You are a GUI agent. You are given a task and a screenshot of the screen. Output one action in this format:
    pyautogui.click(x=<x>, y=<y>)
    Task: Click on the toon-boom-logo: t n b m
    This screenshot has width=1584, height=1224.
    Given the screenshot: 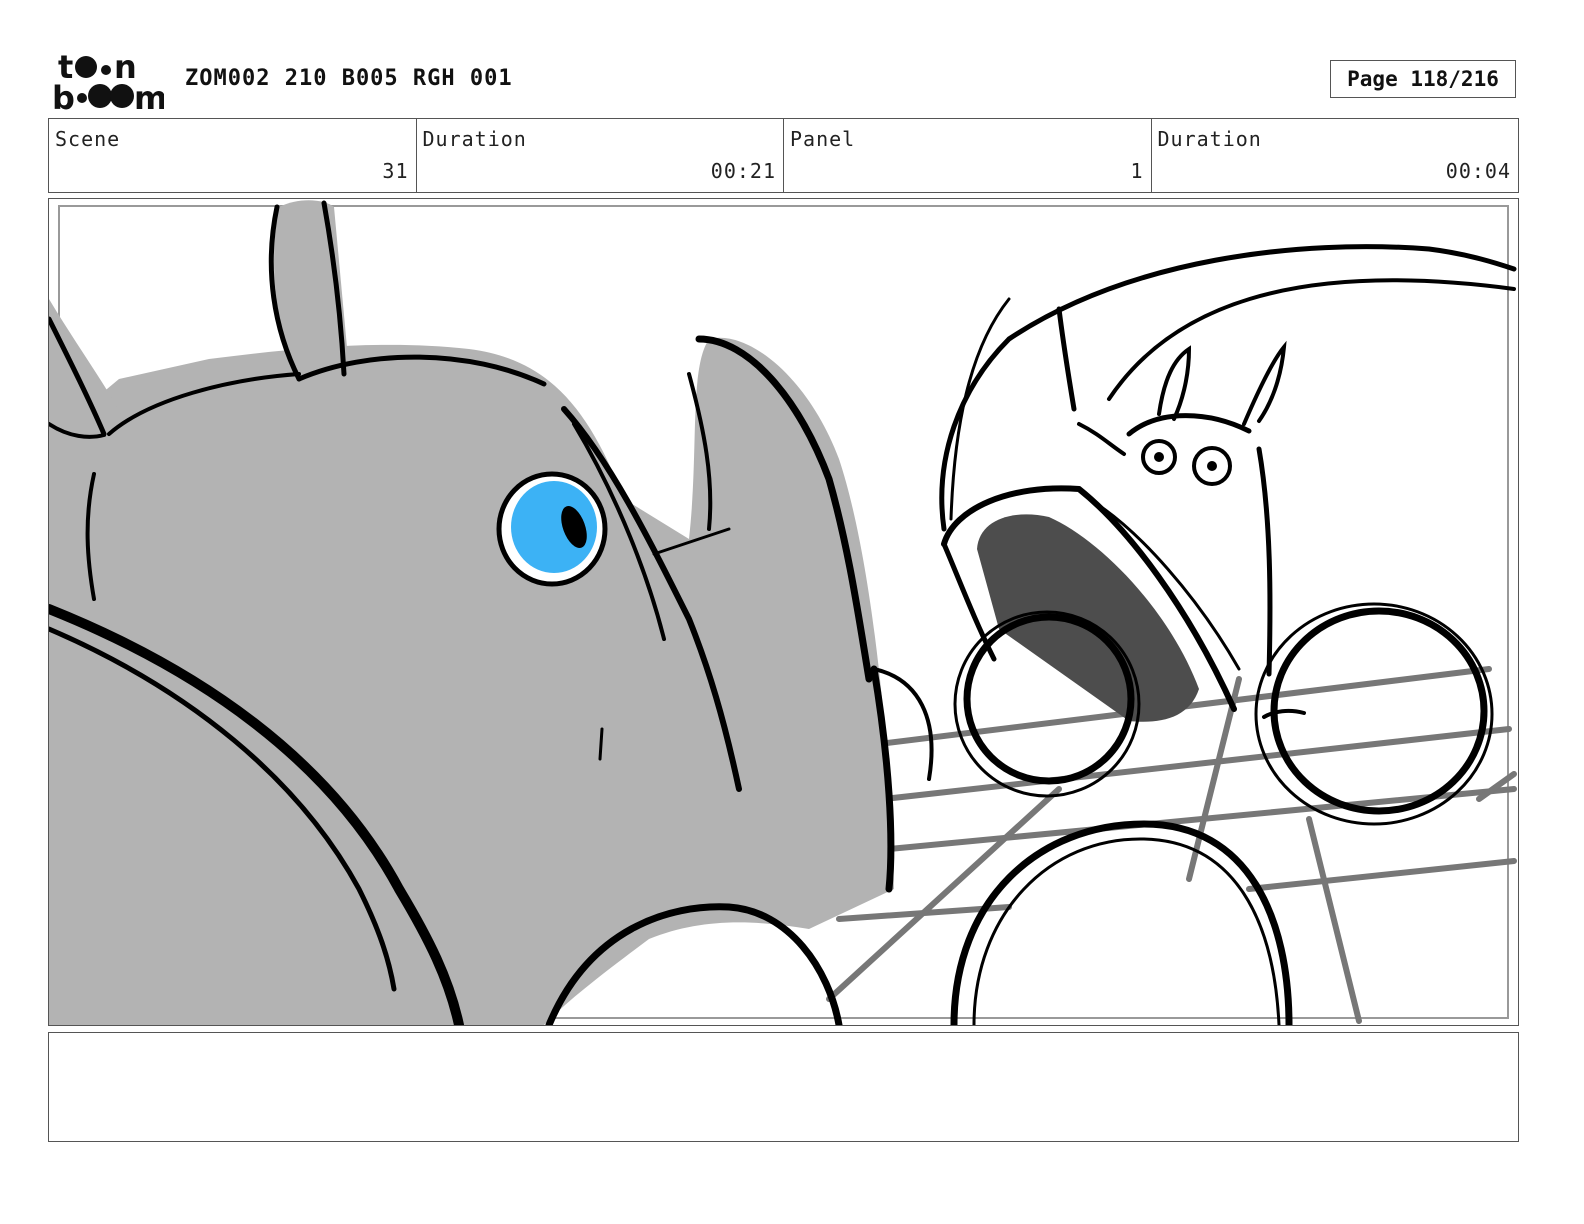 What is the action you would take?
    pyautogui.click(x=108, y=81)
    